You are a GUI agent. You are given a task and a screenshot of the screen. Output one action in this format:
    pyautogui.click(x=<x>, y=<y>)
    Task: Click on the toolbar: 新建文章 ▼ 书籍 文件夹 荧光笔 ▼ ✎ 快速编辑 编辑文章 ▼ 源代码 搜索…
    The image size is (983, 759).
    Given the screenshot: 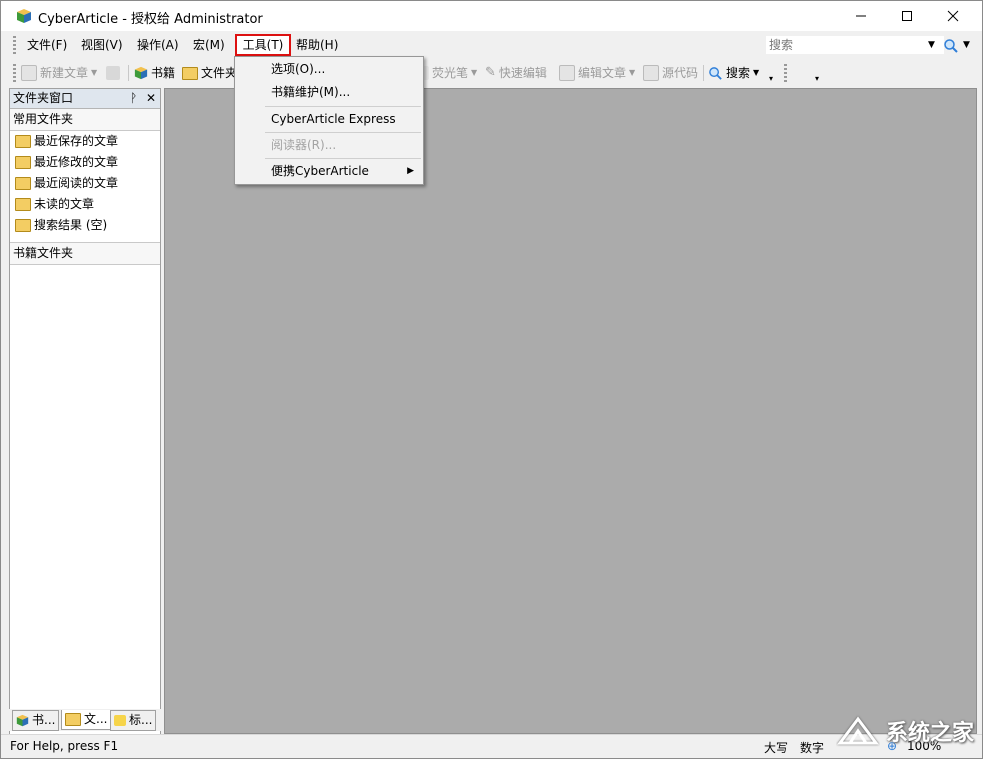 What is the action you would take?
    pyautogui.click(x=491, y=73)
    